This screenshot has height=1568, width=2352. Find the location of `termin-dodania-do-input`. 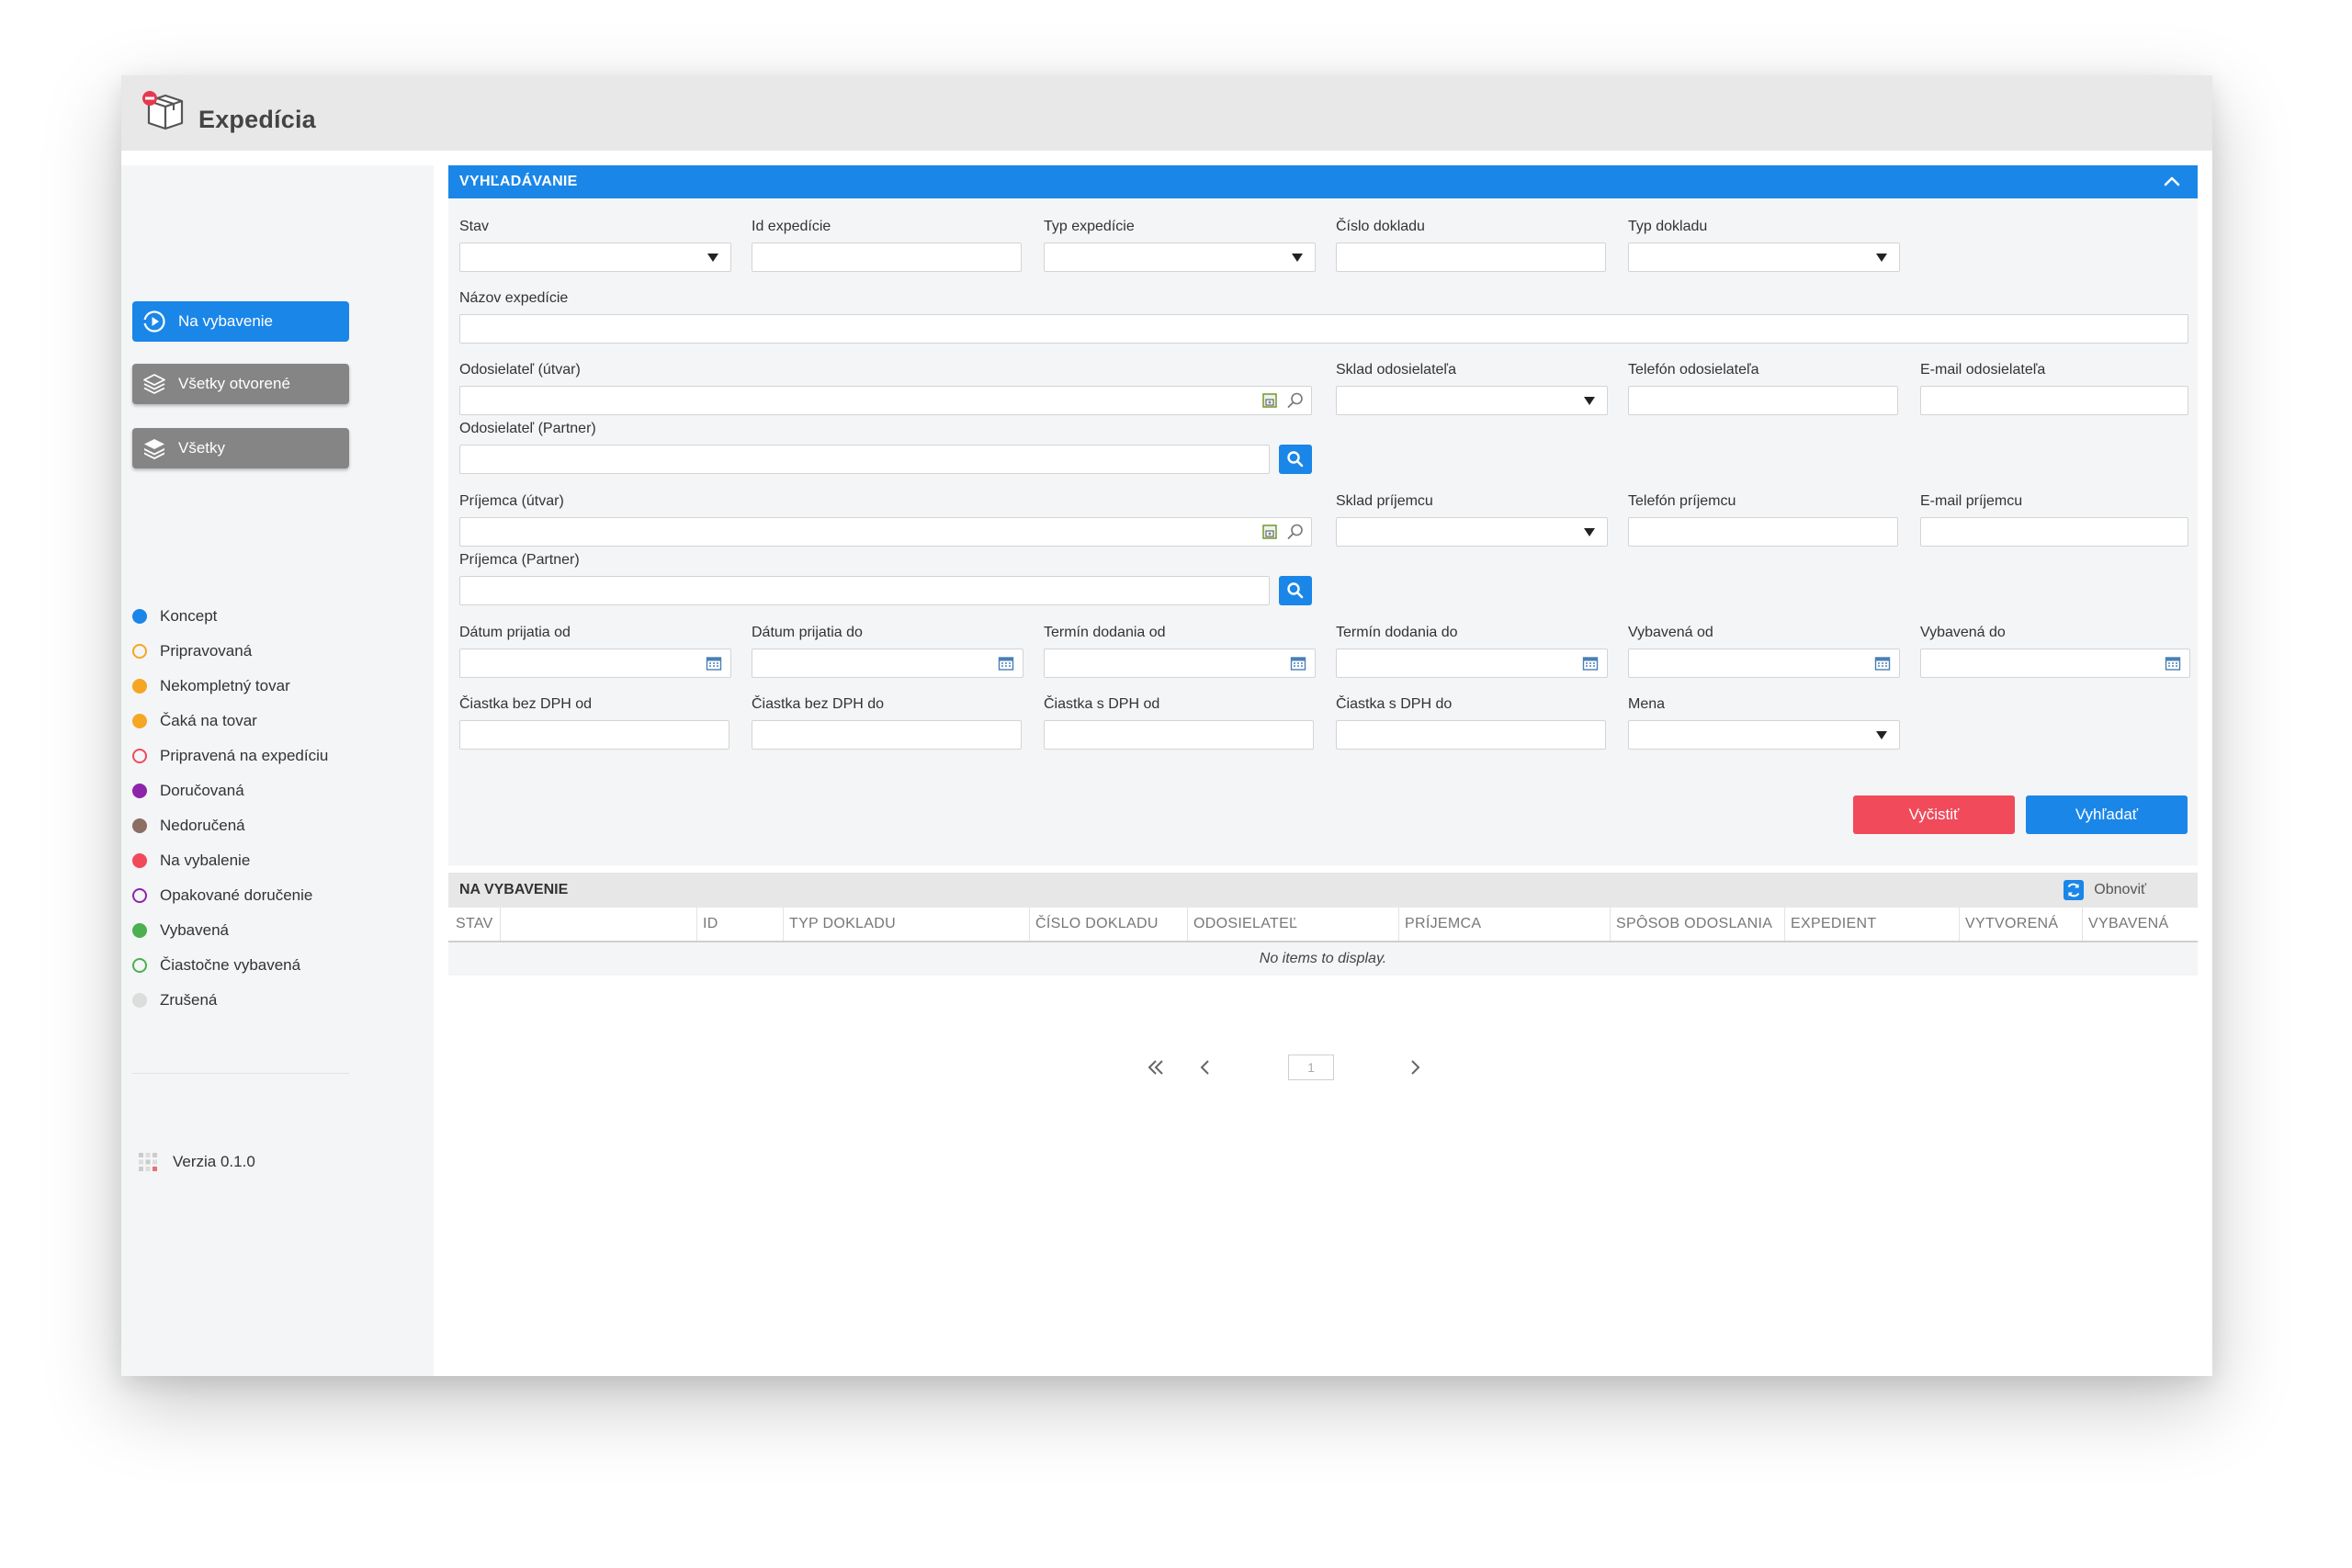

termin-dodania-do-input is located at coordinates (1472, 663).